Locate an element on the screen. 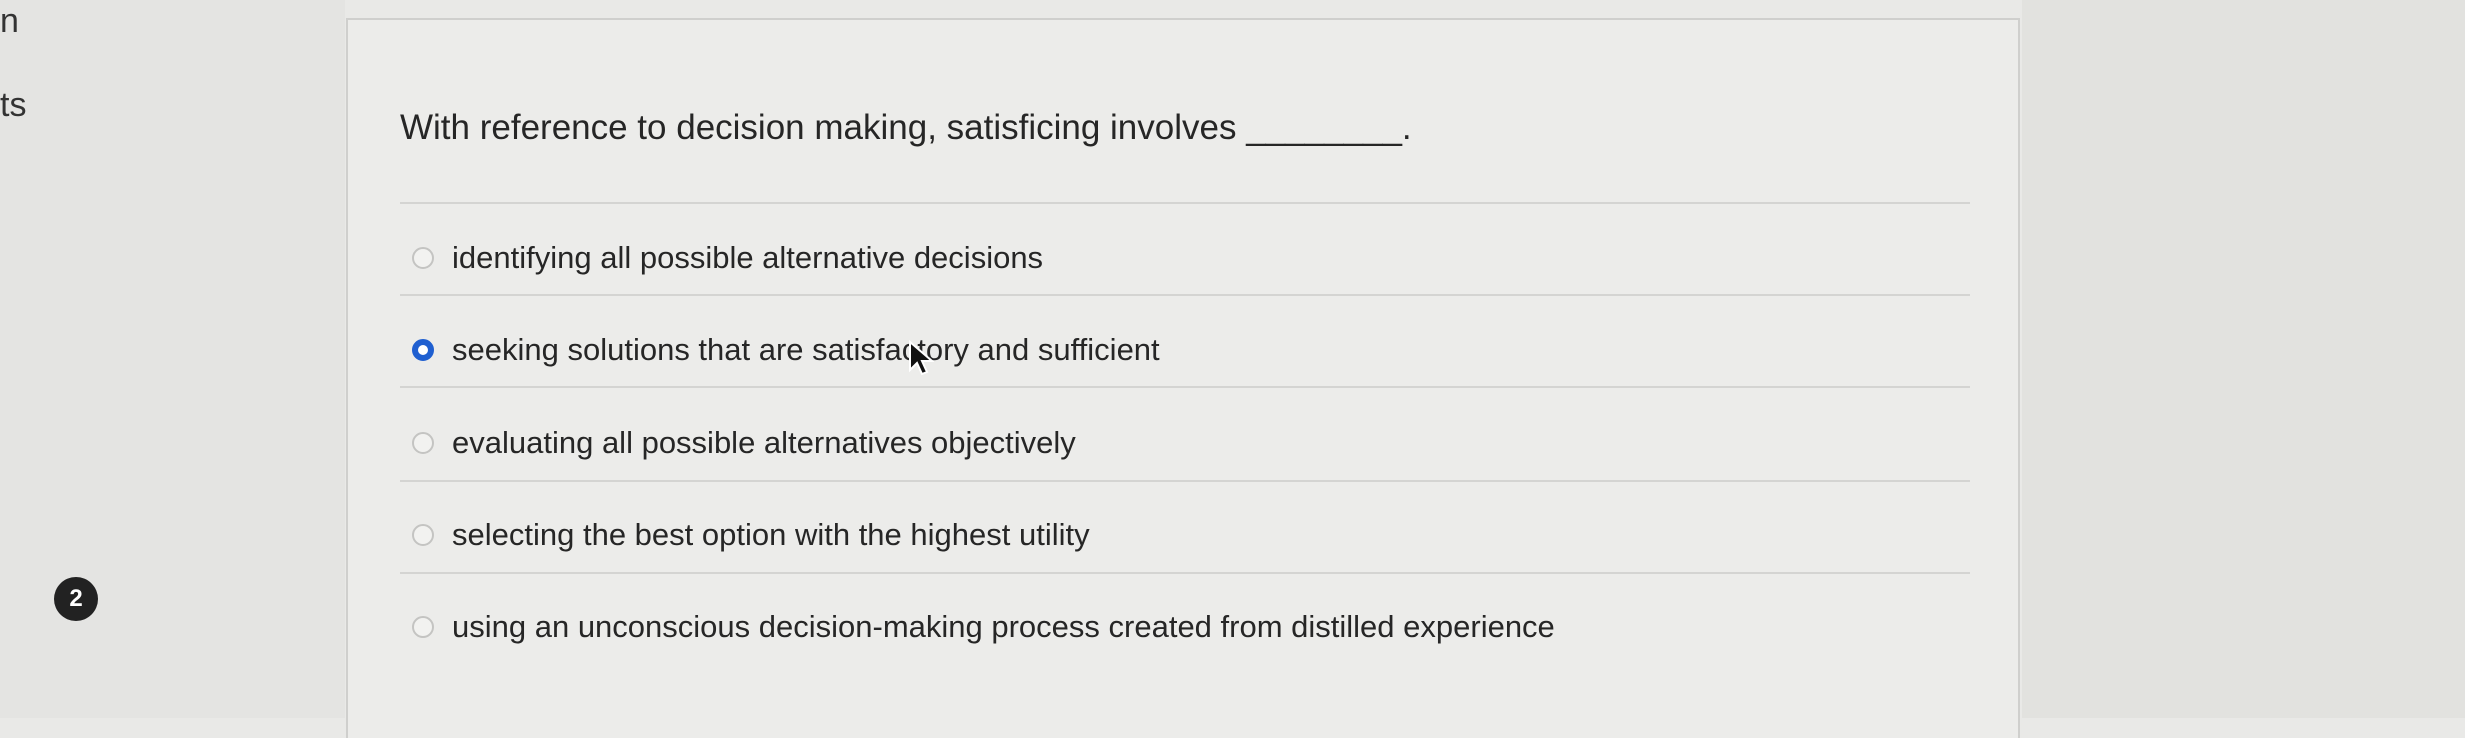 The height and width of the screenshot is (738, 2465). question-divider is located at coordinates (1185, 203).